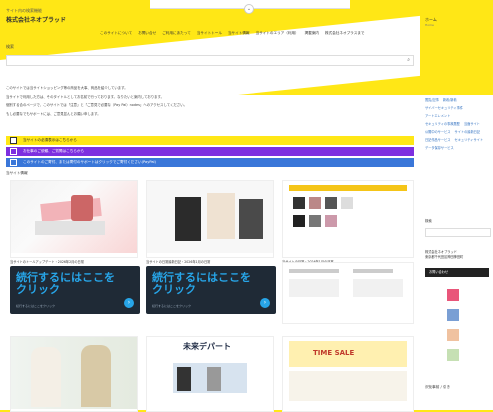 The image size is (493, 412). I want to click on tag-link: 当面サイト, so click(472, 124).